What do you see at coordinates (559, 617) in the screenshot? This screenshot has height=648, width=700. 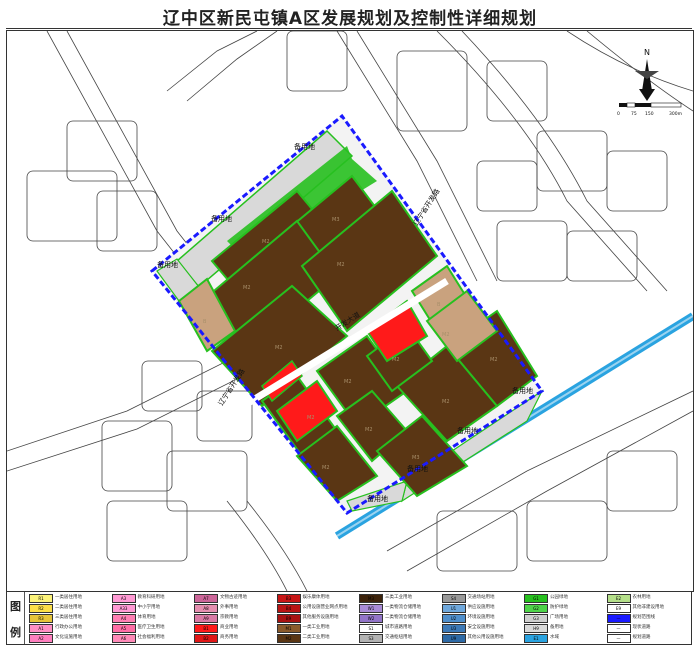 I see `legend-label: 广场用地` at bounding box center [559, 617].